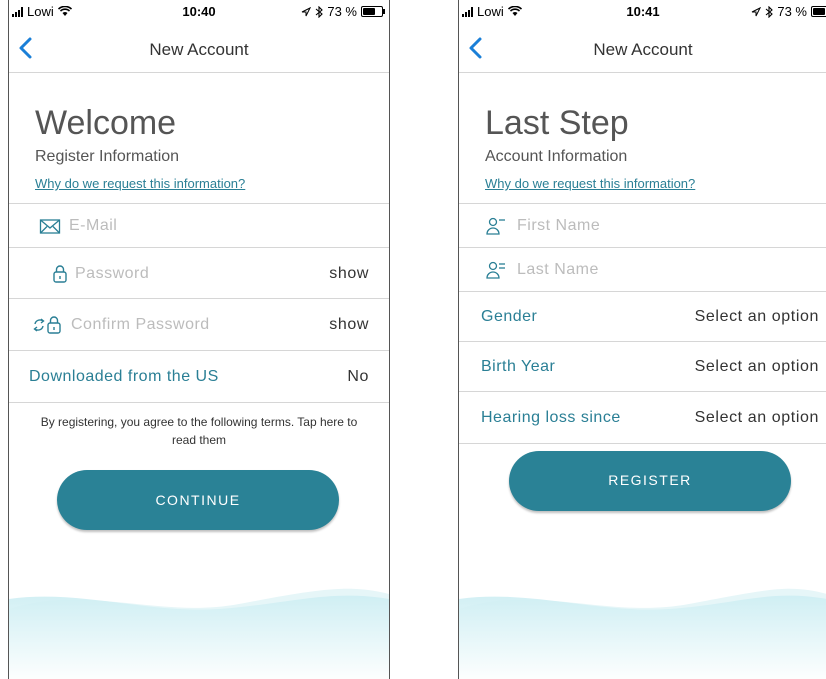 The height and width of the screenshot is (679, 826). I want to click on page-title: Last Step, so click(557, 123).